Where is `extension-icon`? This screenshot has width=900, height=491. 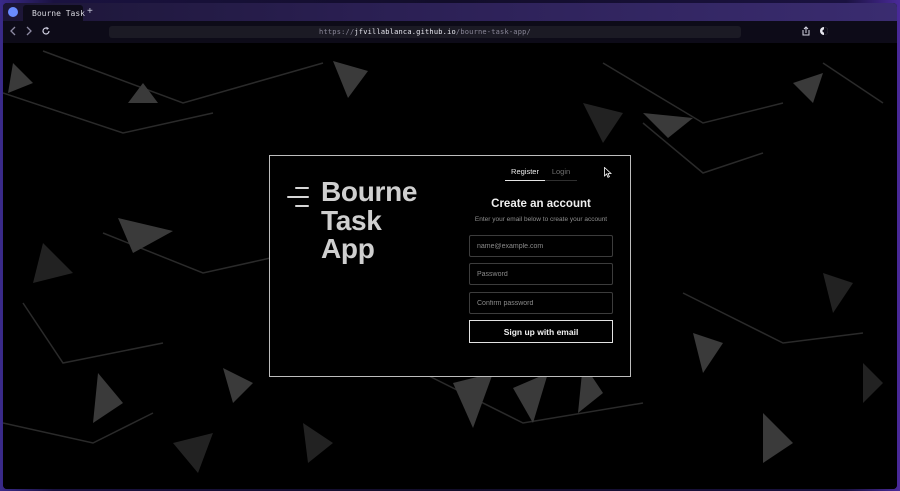
extension-icon is located at coordinates (824, 32).